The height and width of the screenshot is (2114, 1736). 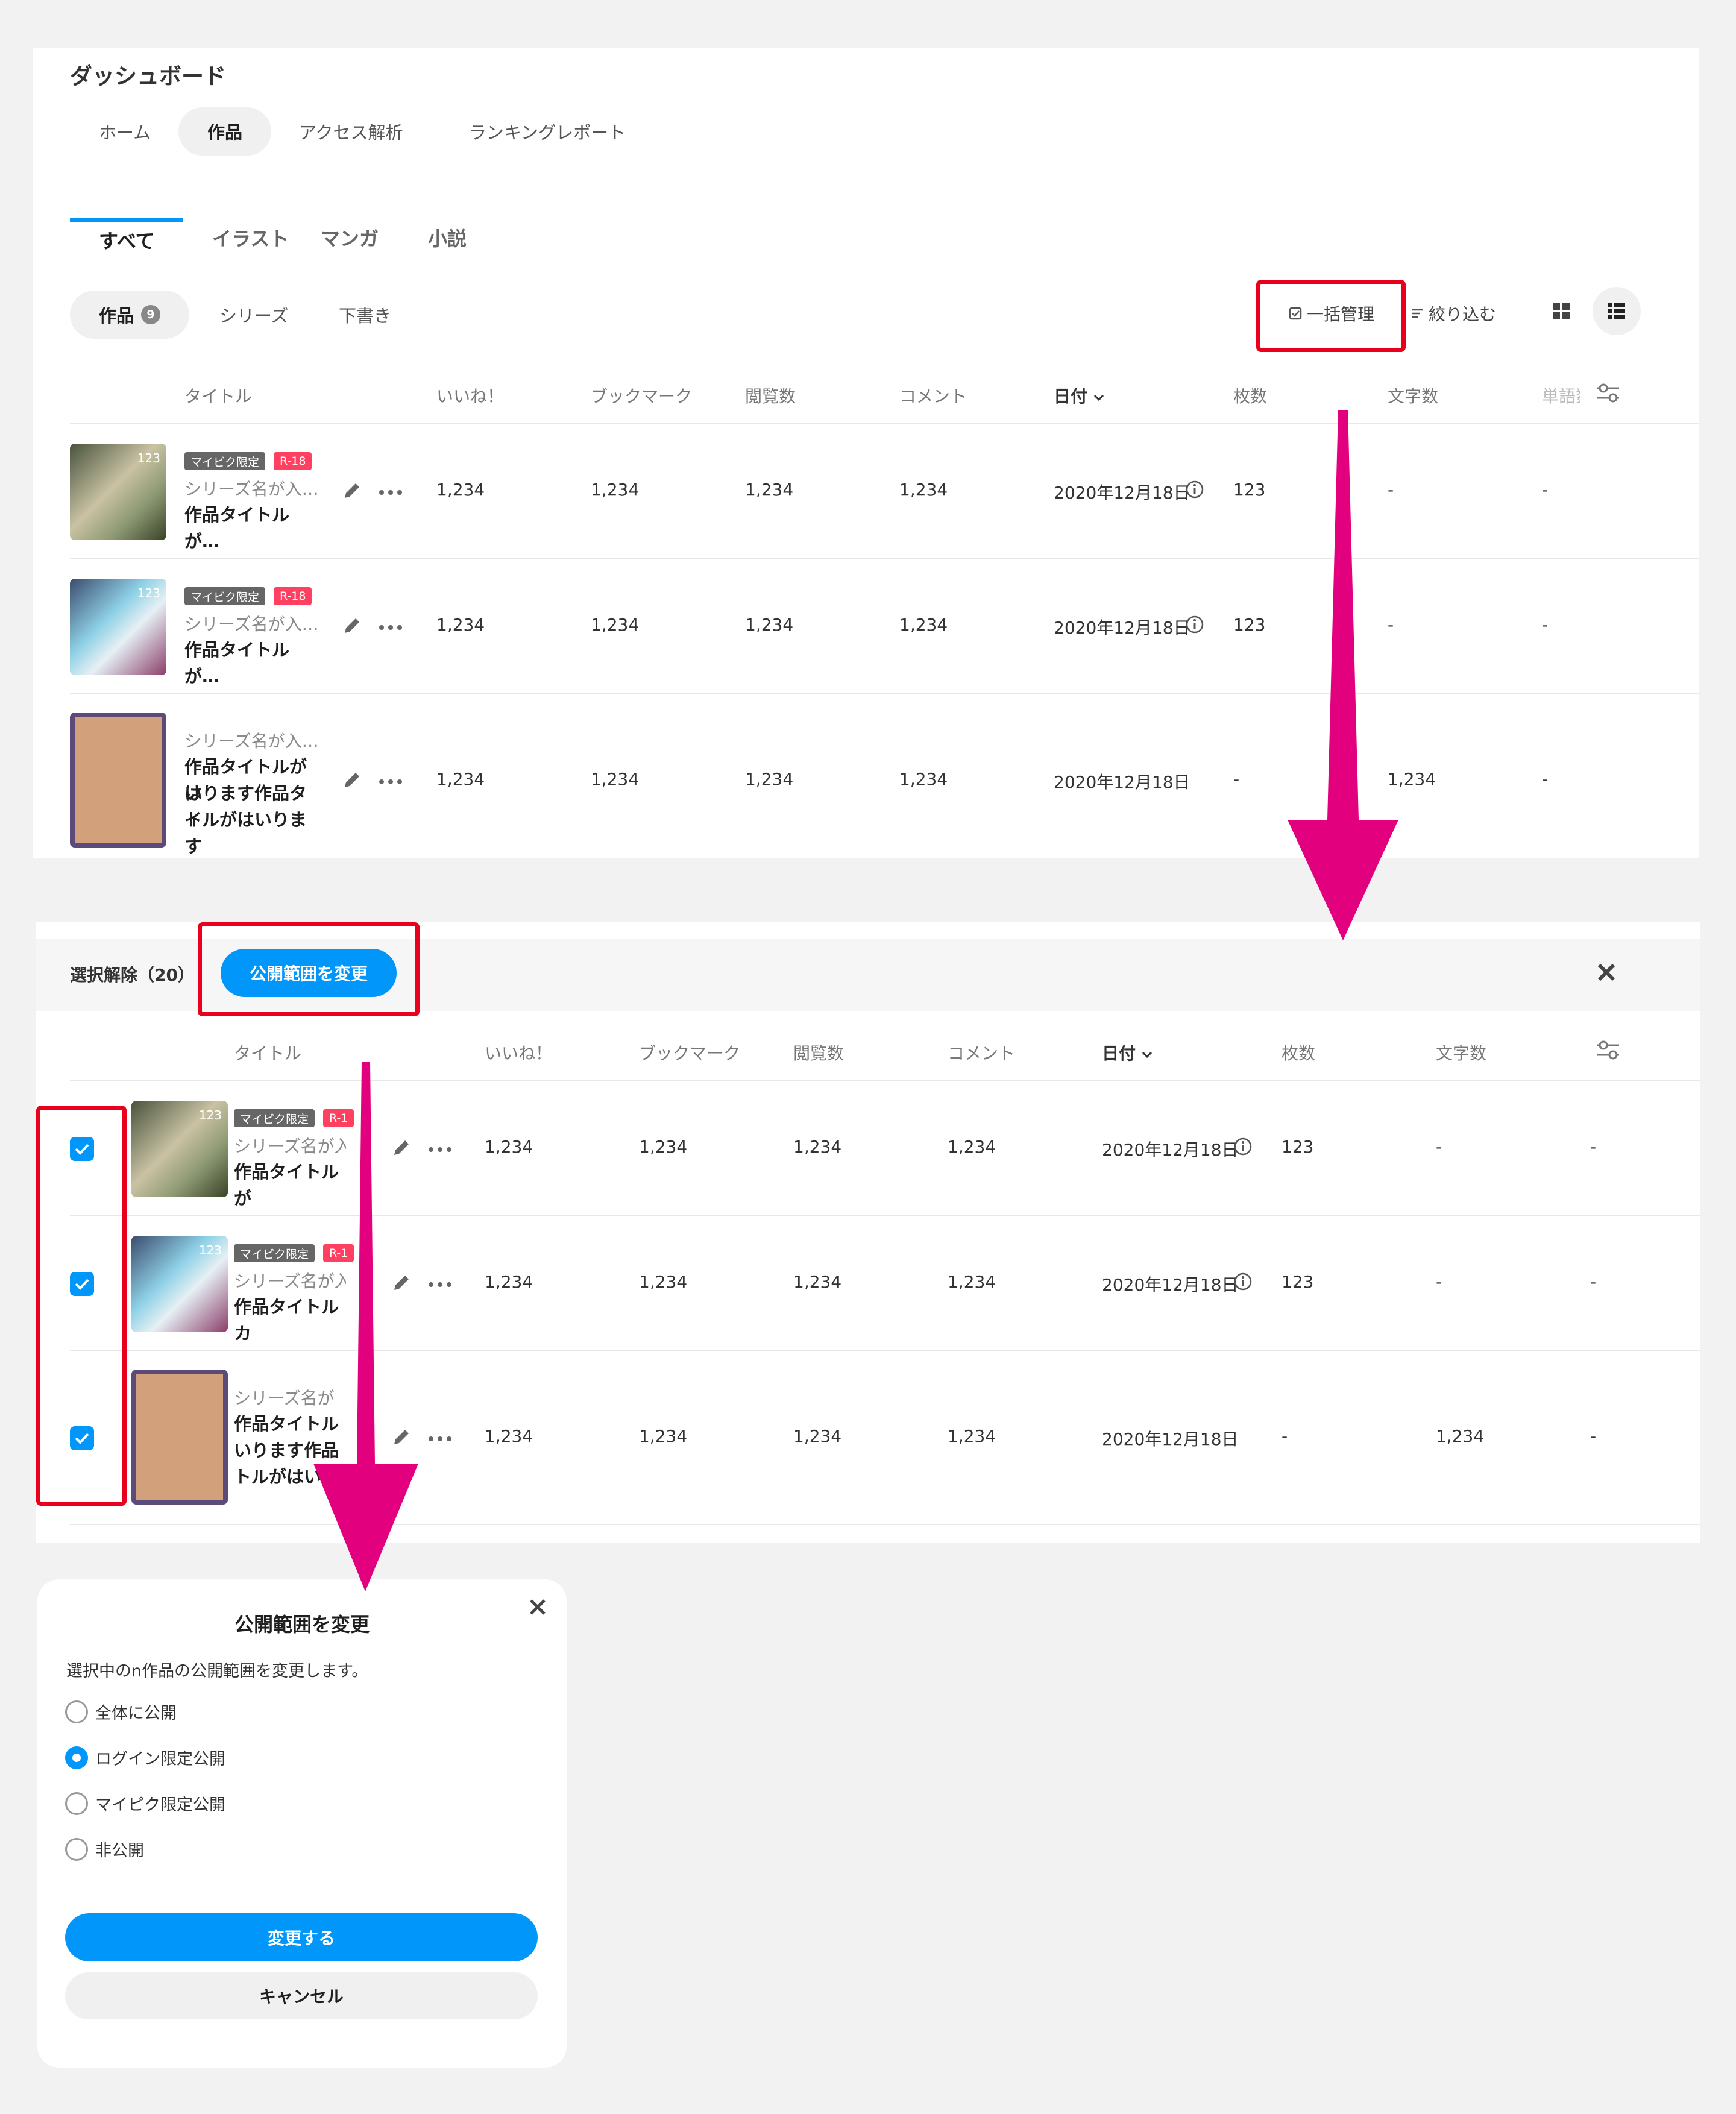 What do you see at coordinates (309, 973) in the screenshot?
I see `change-visibility-button: 公開範囲を変更` at bounding box center [309, 973].